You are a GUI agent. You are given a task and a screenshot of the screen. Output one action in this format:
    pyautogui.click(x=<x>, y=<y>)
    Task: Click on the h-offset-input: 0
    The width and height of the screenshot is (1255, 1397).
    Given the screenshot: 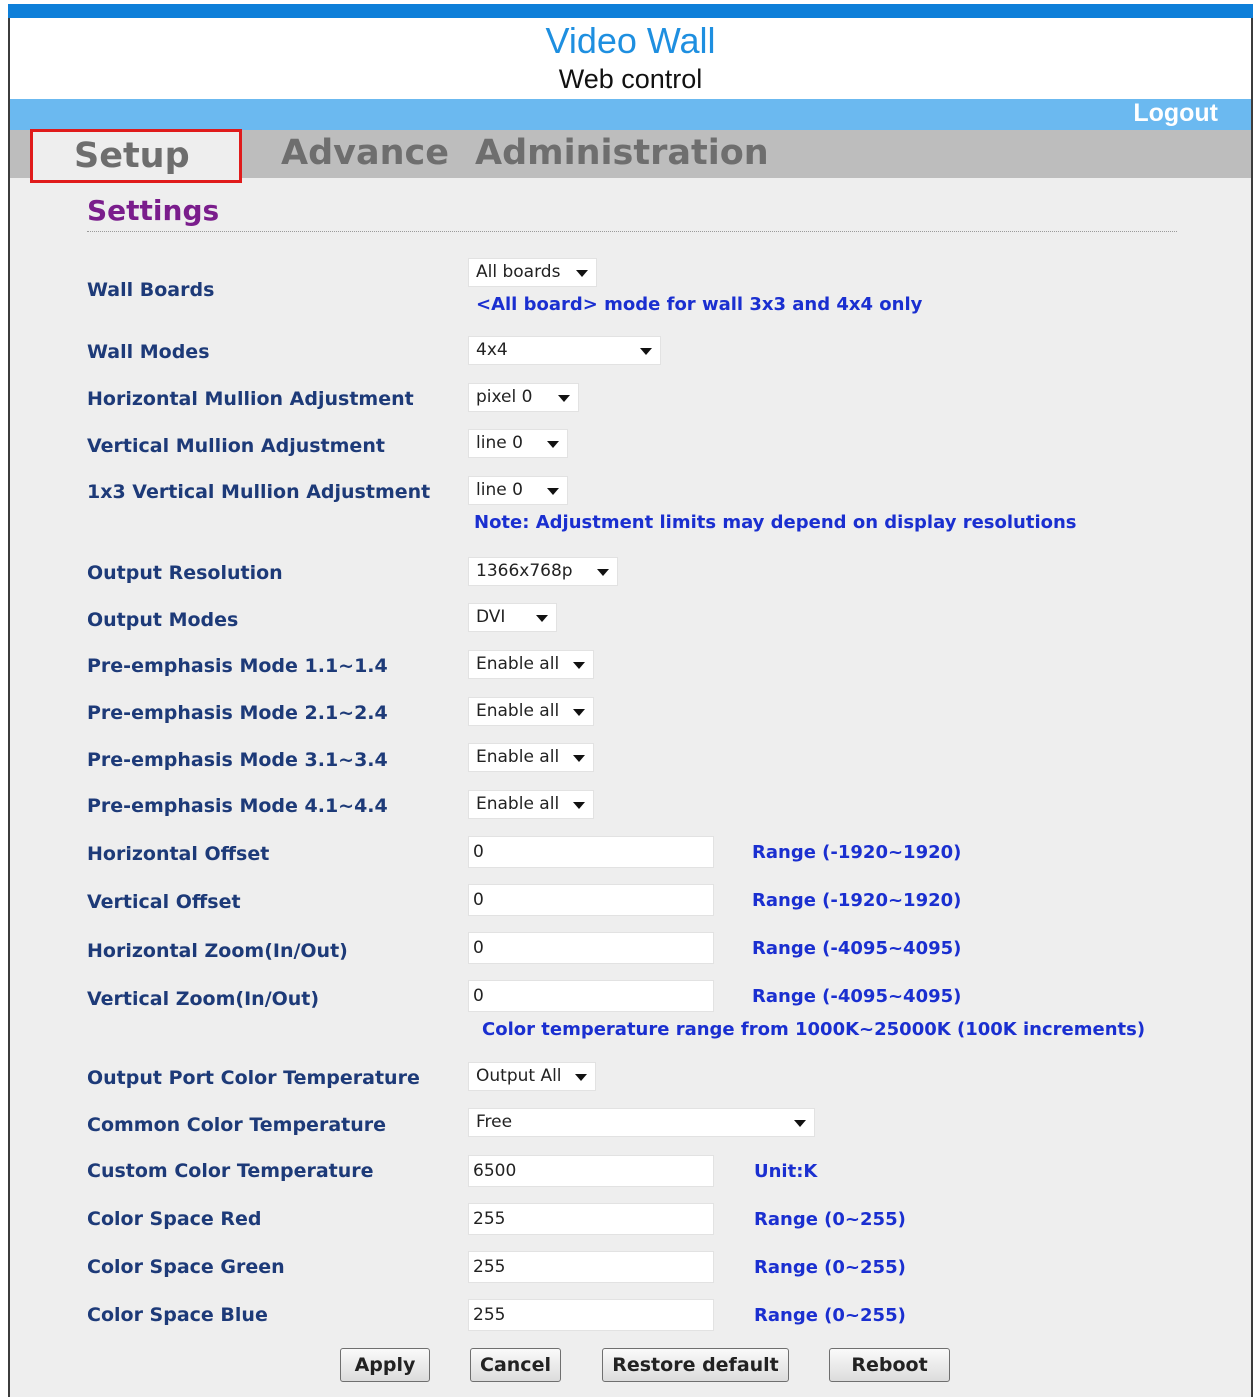 What is the action you would take?
    pyautogui.click(x=591, y=852)
    